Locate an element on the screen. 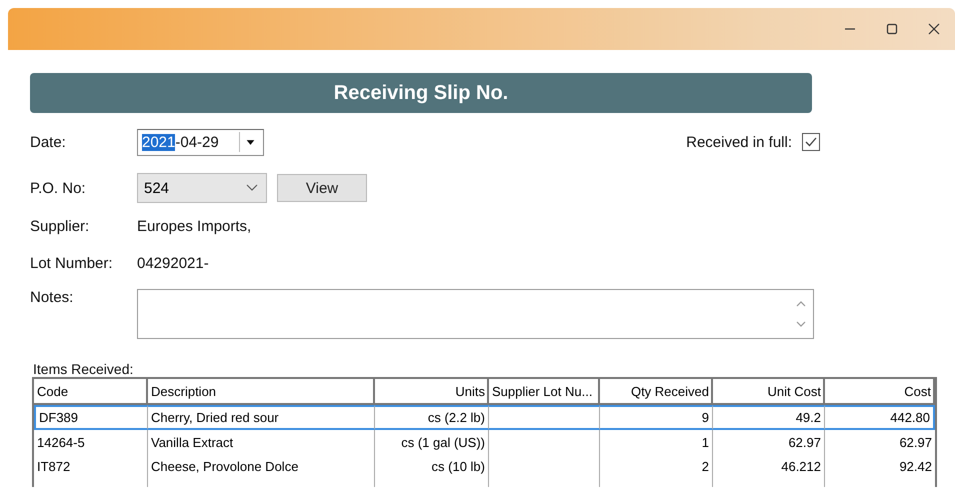 This screenshot has width=955, height=497. table-cell: 442.80 is located at coordinates (880, 417).